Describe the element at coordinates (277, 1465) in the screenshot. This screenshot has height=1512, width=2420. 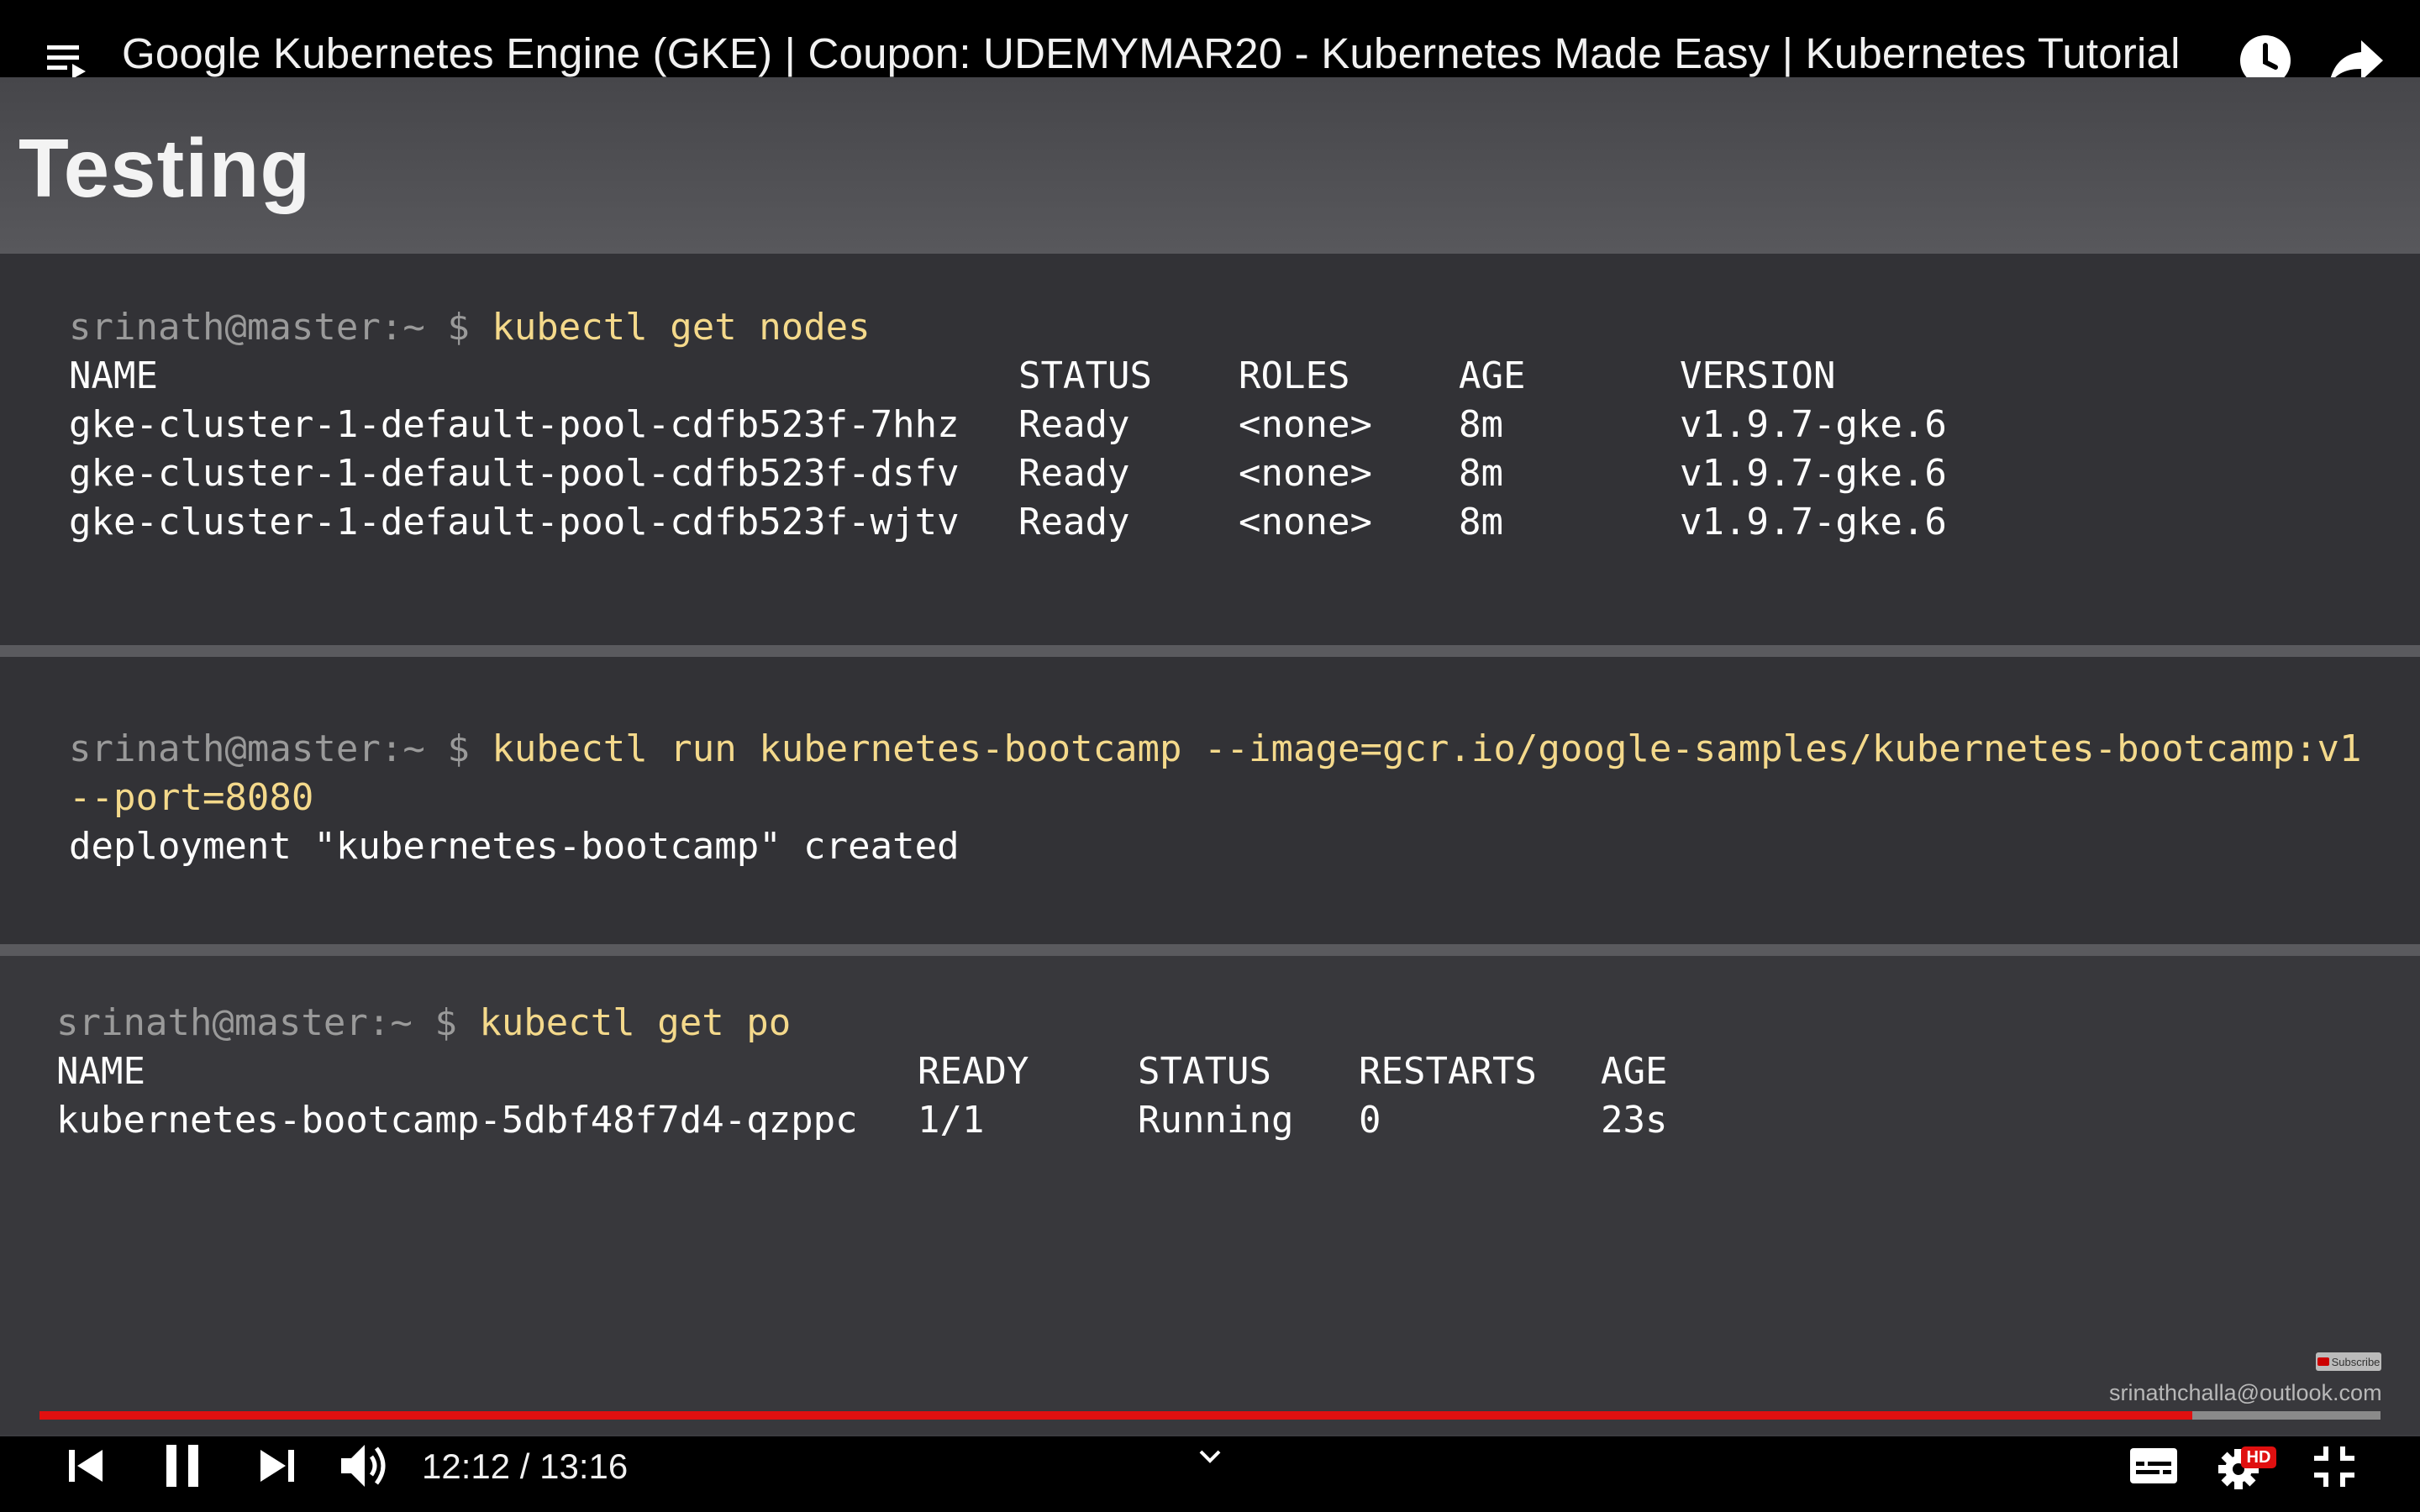
I see `next-icon` at that location.